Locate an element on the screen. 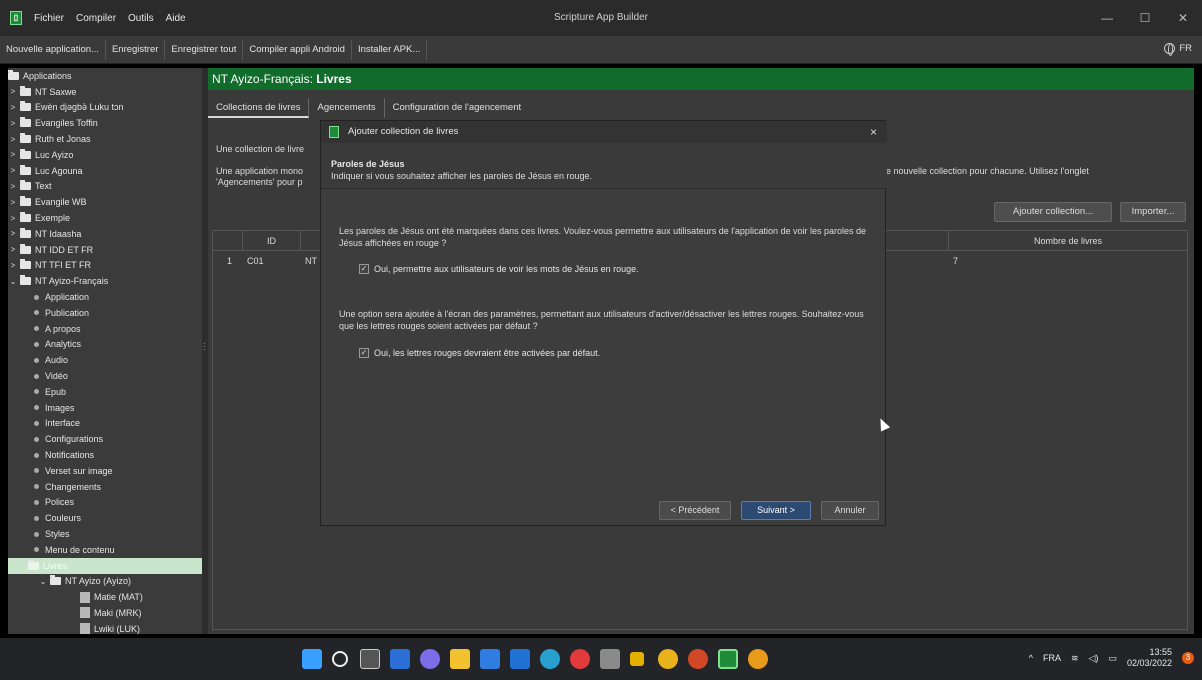 The image size is (1202, 680). tree-item-livres: ⌄ Livres is located at coordinates (105, 565).